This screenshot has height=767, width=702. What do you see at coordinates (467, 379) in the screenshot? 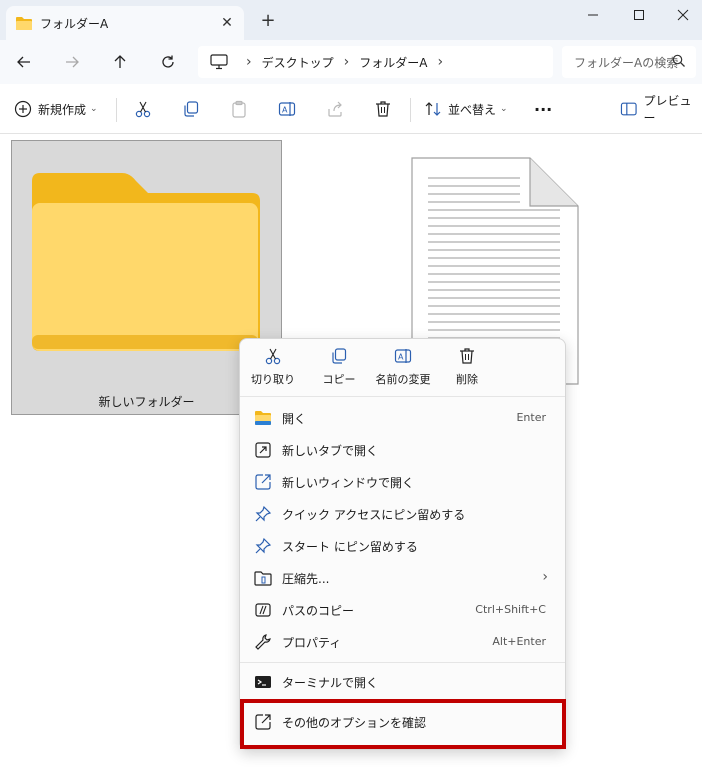
I see `delete-action-label: 削除` at bounding box center [467, 379].